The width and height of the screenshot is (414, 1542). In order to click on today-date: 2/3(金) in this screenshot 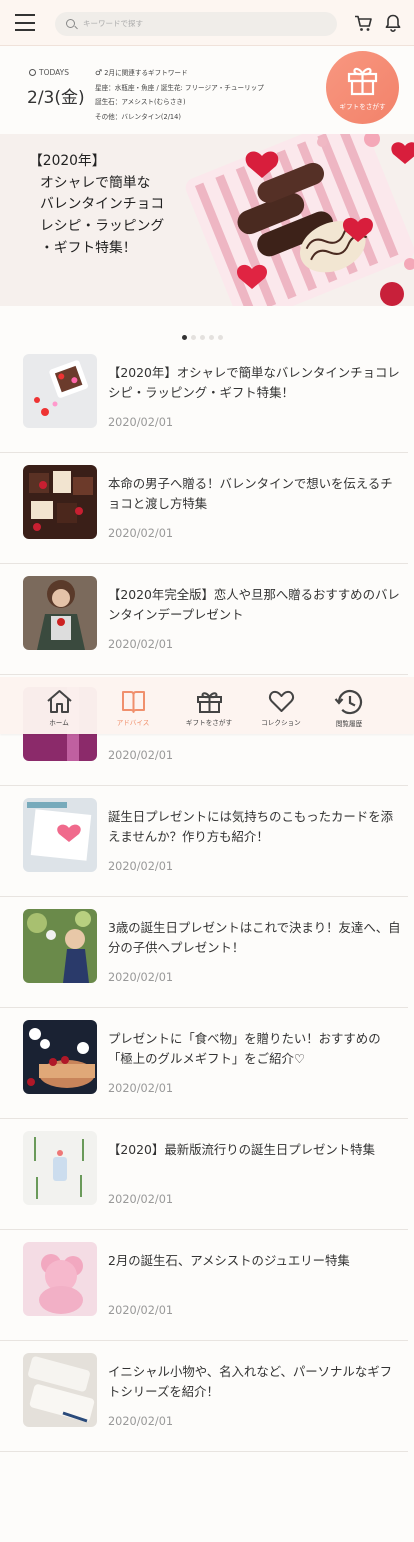, I will do `click(56, 98)`.